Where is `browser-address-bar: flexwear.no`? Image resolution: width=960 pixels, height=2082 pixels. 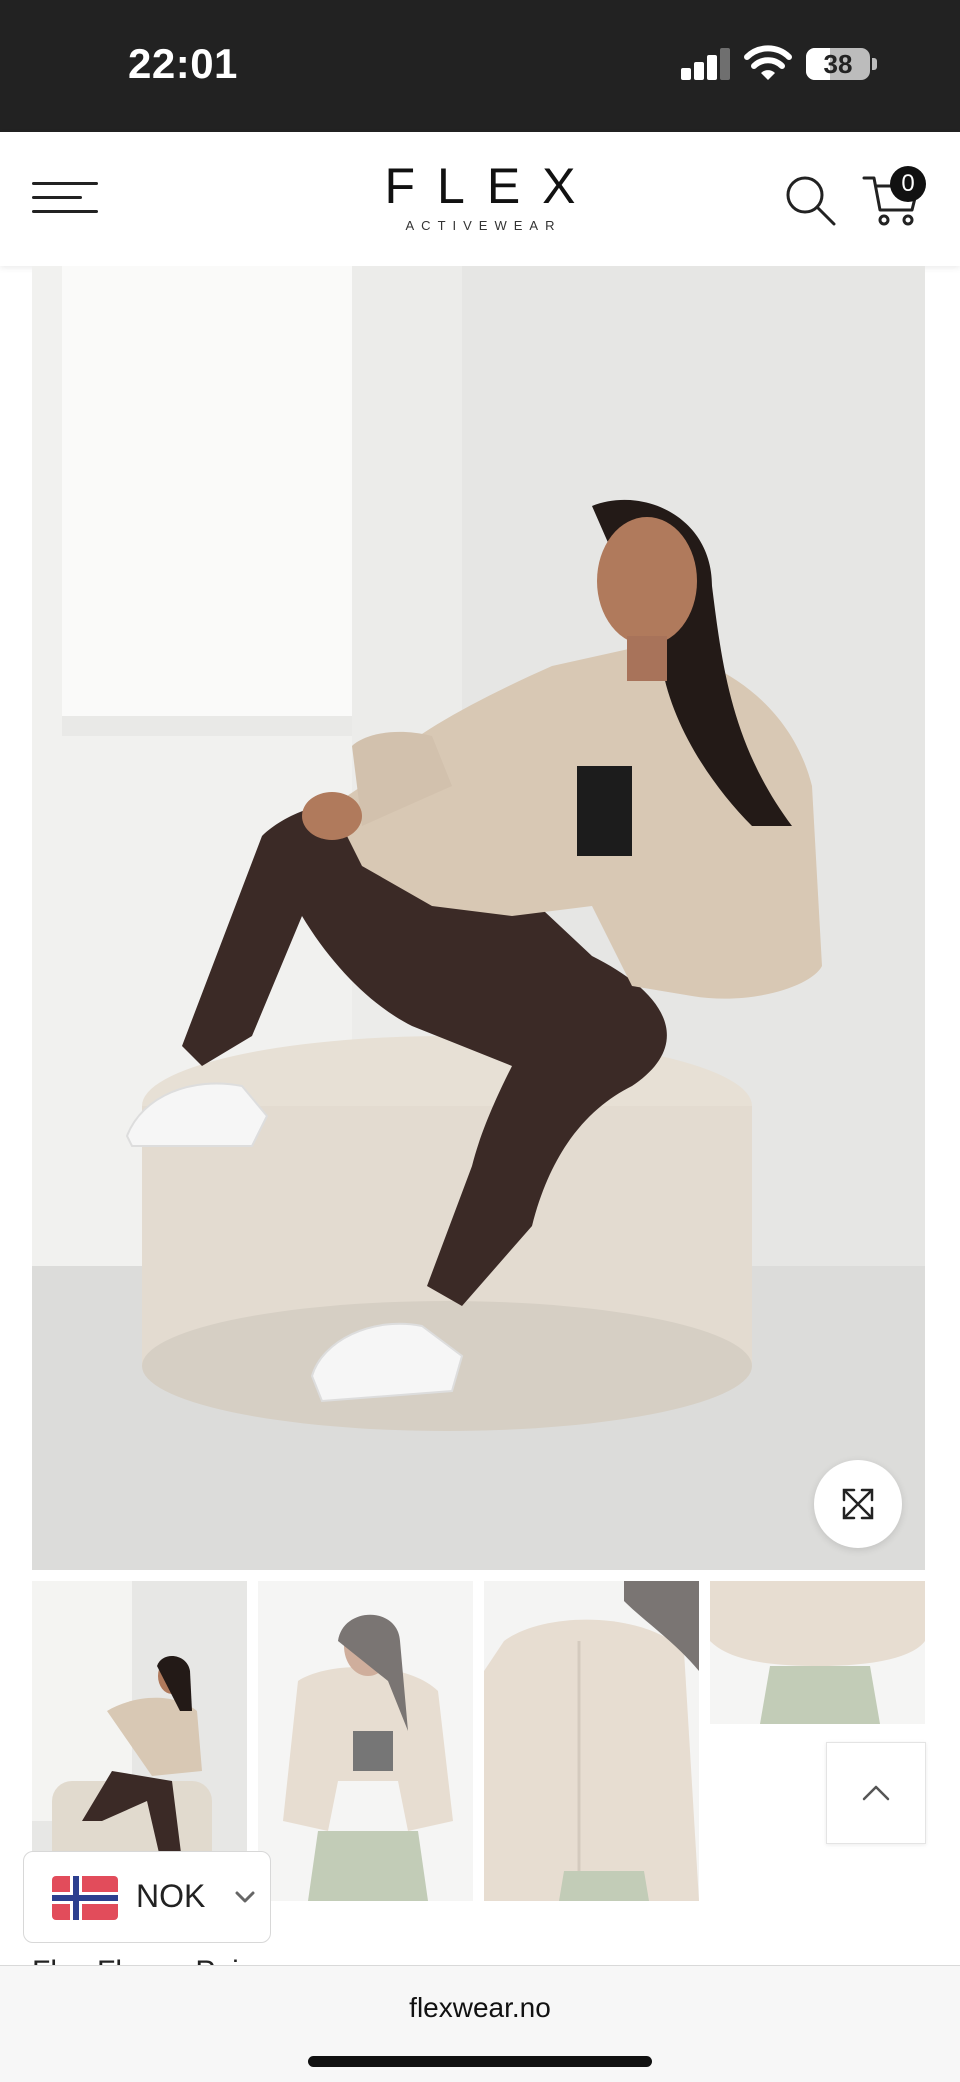 browser-address-bar: flexwear.no is located at coordinates (480, 2023).